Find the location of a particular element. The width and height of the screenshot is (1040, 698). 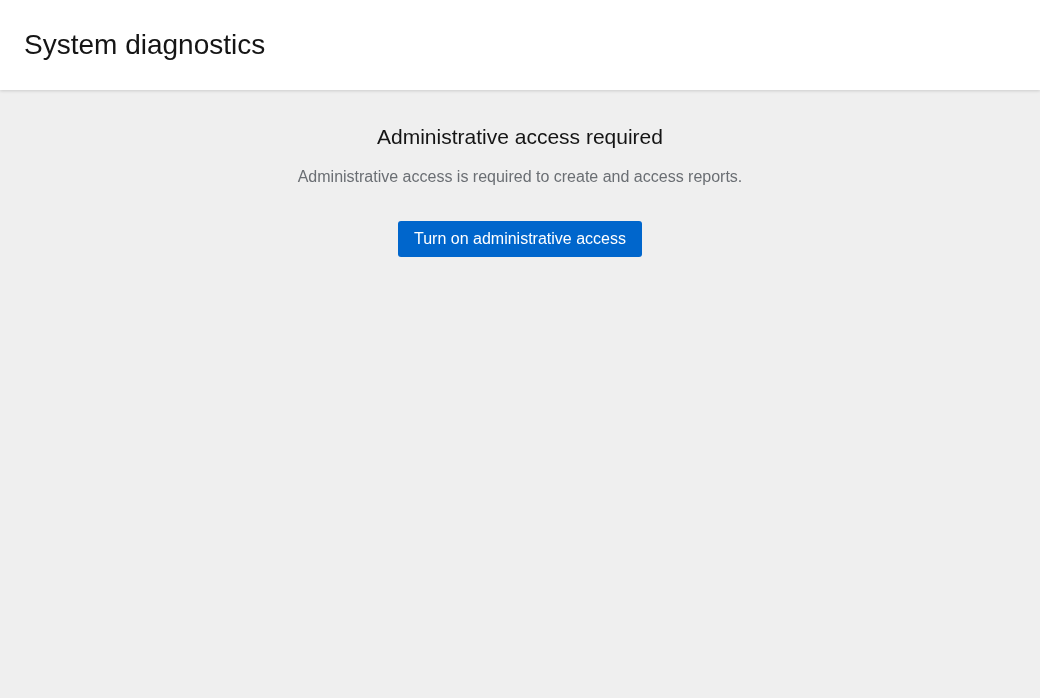

empty-state-title: Administrative access required is located at coordinates (520, 137).